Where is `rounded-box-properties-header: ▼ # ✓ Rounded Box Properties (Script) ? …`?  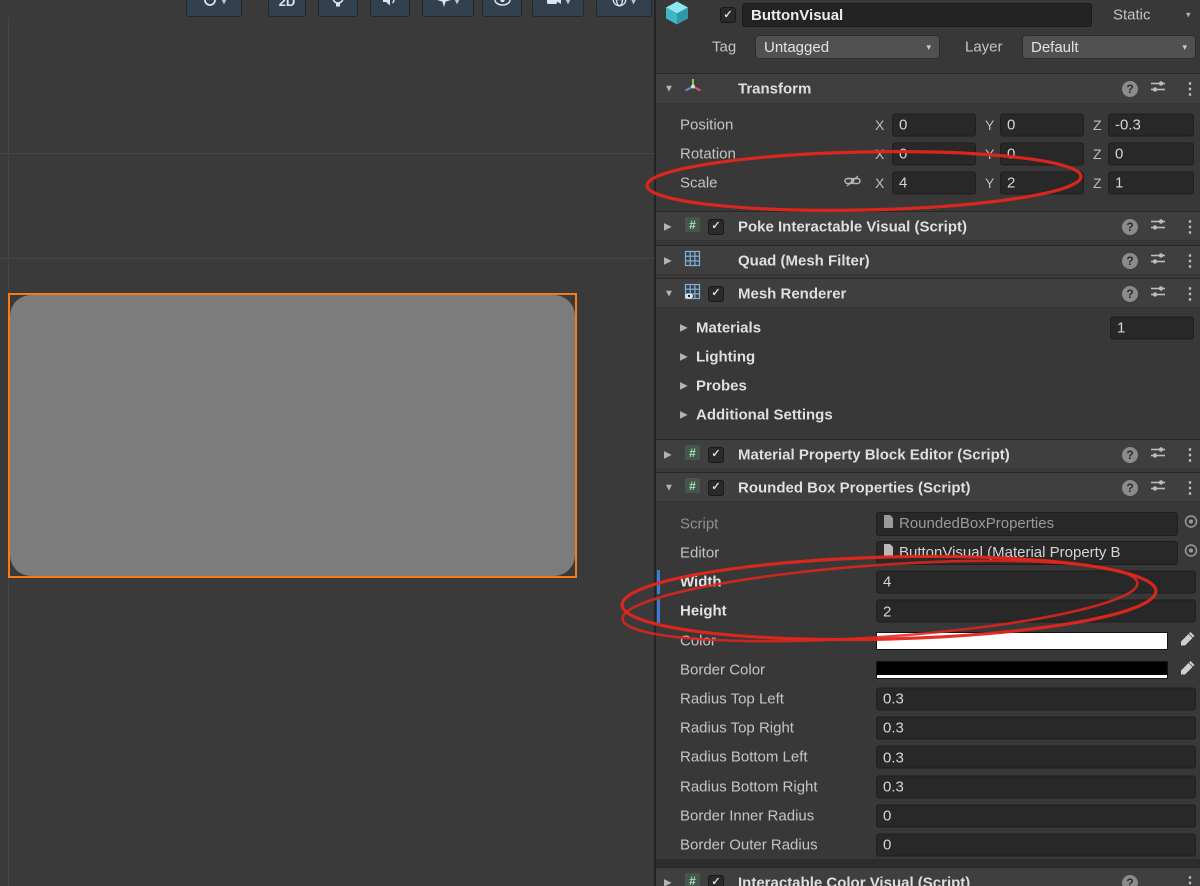 rounded-box-properties-header: ▼ # ✓ Rounded Box Properties (Script) ? … is located at coordinates (928, 487).